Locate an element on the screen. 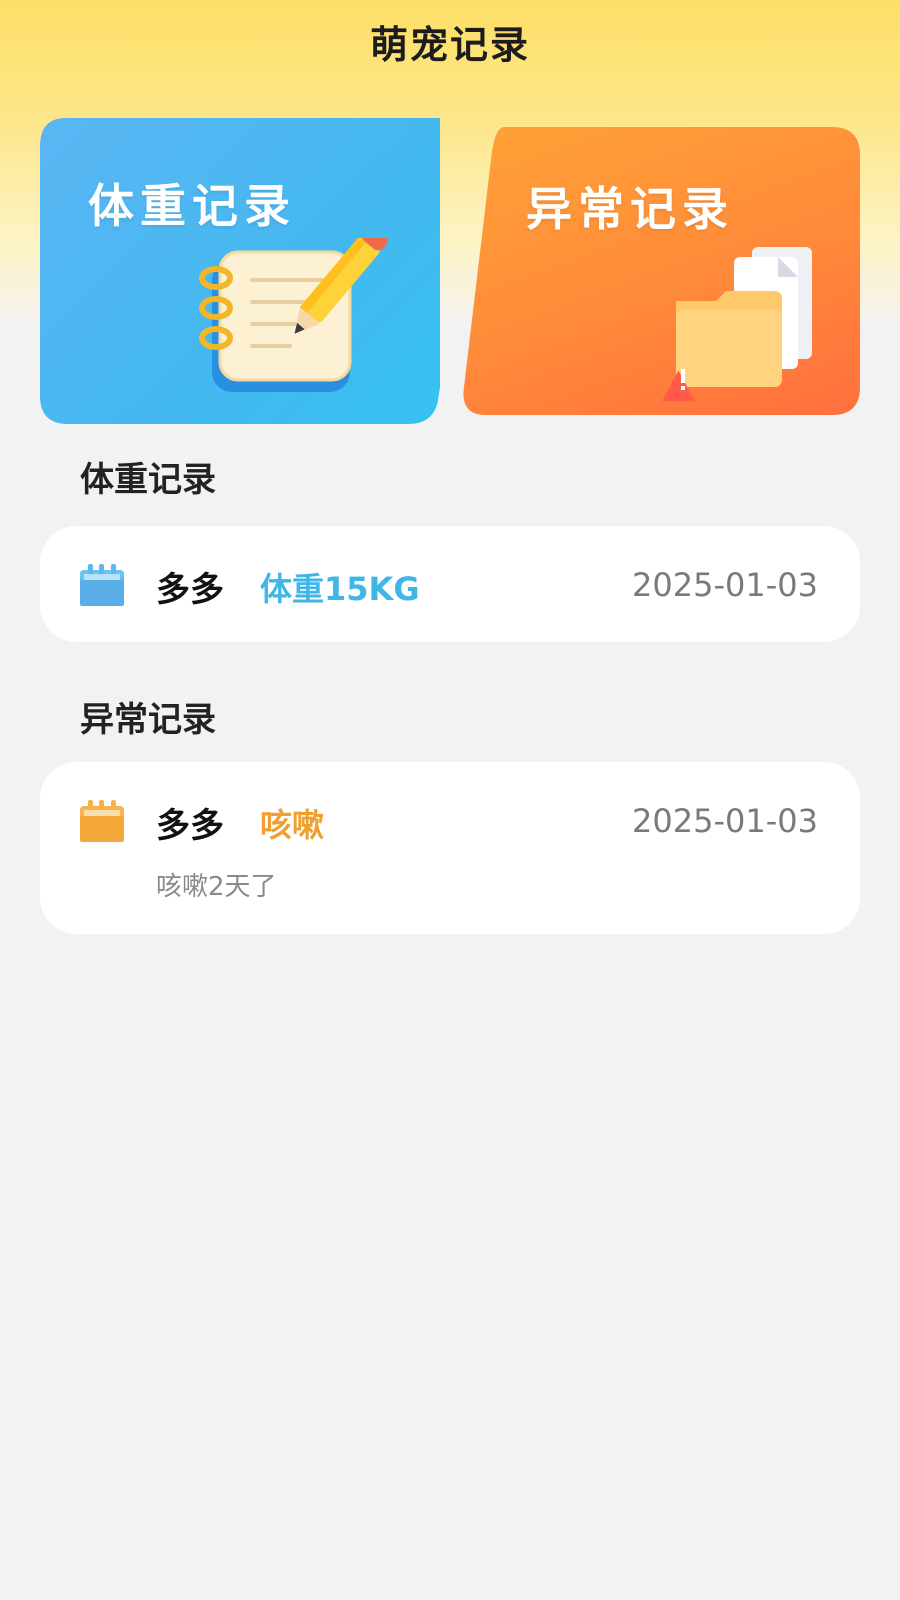  weight-record-row: 多多 体重15KG 2025-01-03 is located at coordinates (450, 584).